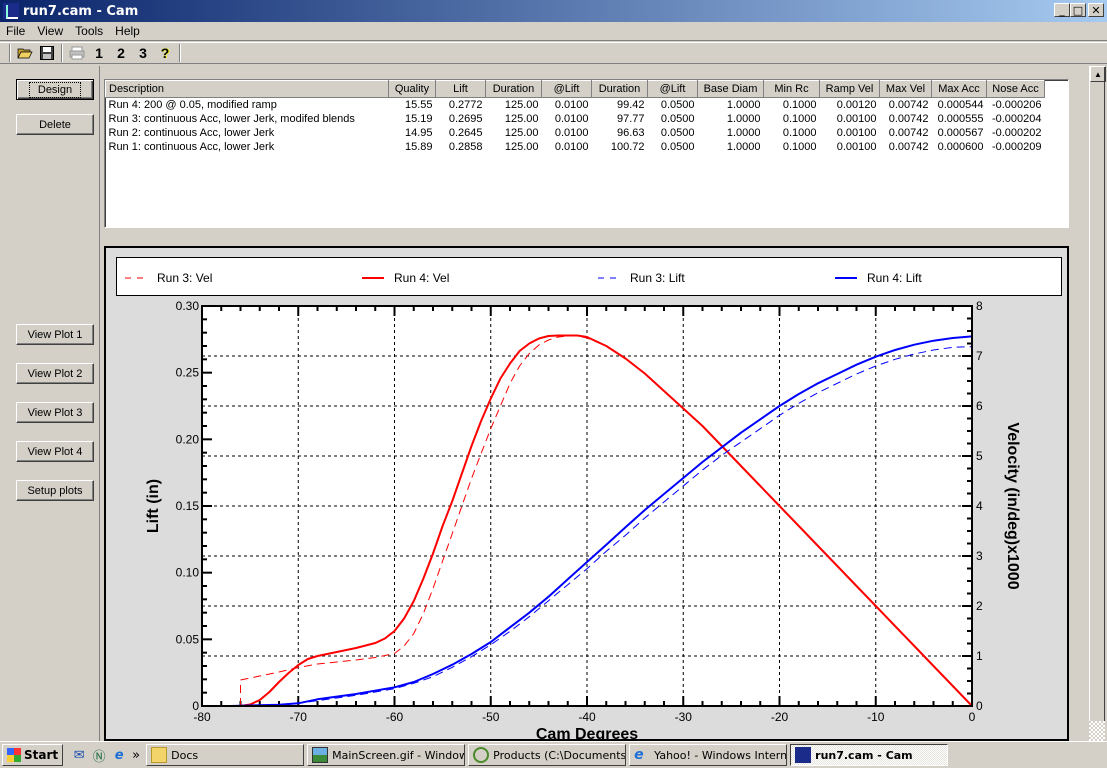 The width and height of the screenshot is (1107, 768). Describe the element at coordinates (864, 755) in the screenshot. I see `task-label: run7.cam - Cam` at that location.